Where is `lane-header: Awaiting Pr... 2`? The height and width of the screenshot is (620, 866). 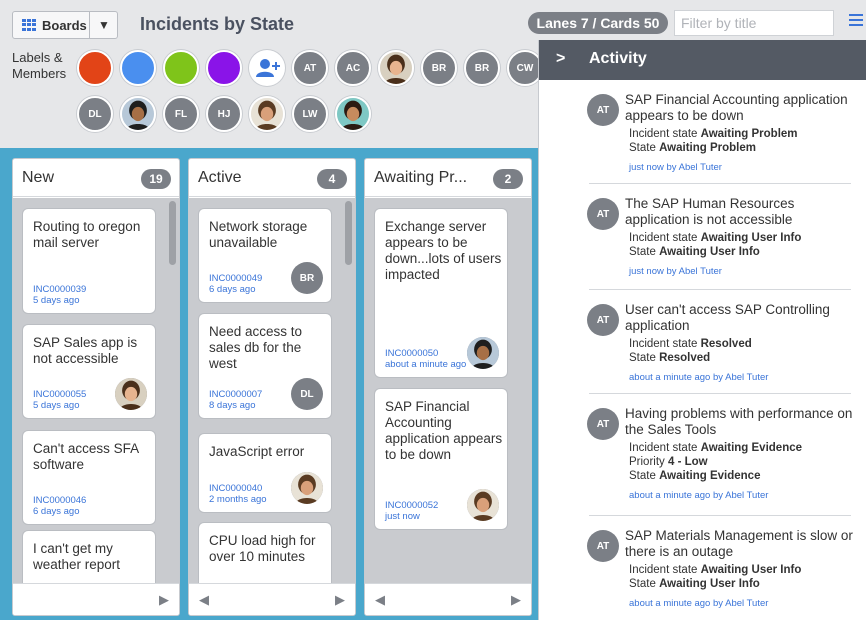
lane-header: Awaiting Pr... 2 is located at coordinates (448, 178).